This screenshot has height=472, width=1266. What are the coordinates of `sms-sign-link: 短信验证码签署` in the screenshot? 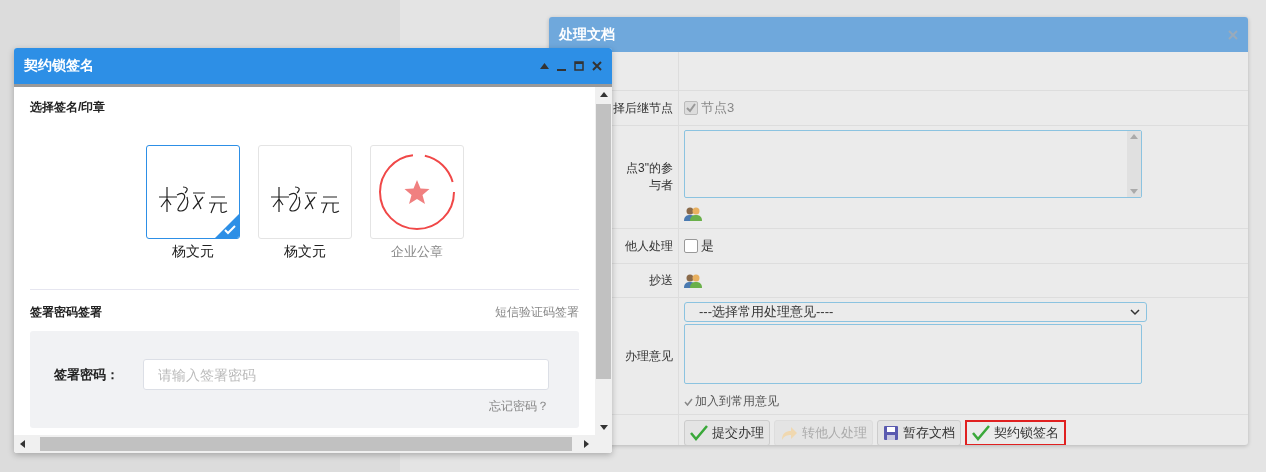 It's located at (537, 312).